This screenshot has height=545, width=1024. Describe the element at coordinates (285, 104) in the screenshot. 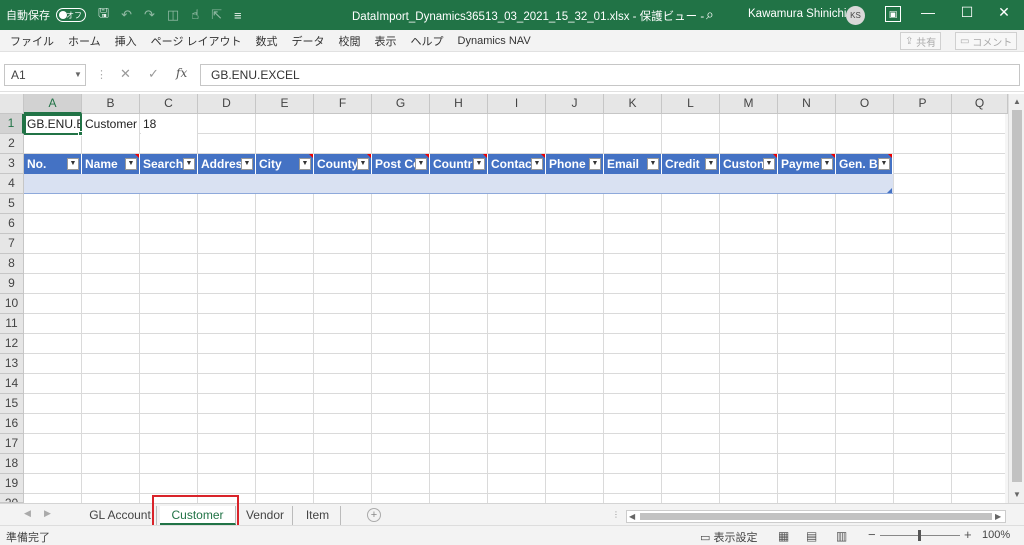

I see `column-header: E` at that location.